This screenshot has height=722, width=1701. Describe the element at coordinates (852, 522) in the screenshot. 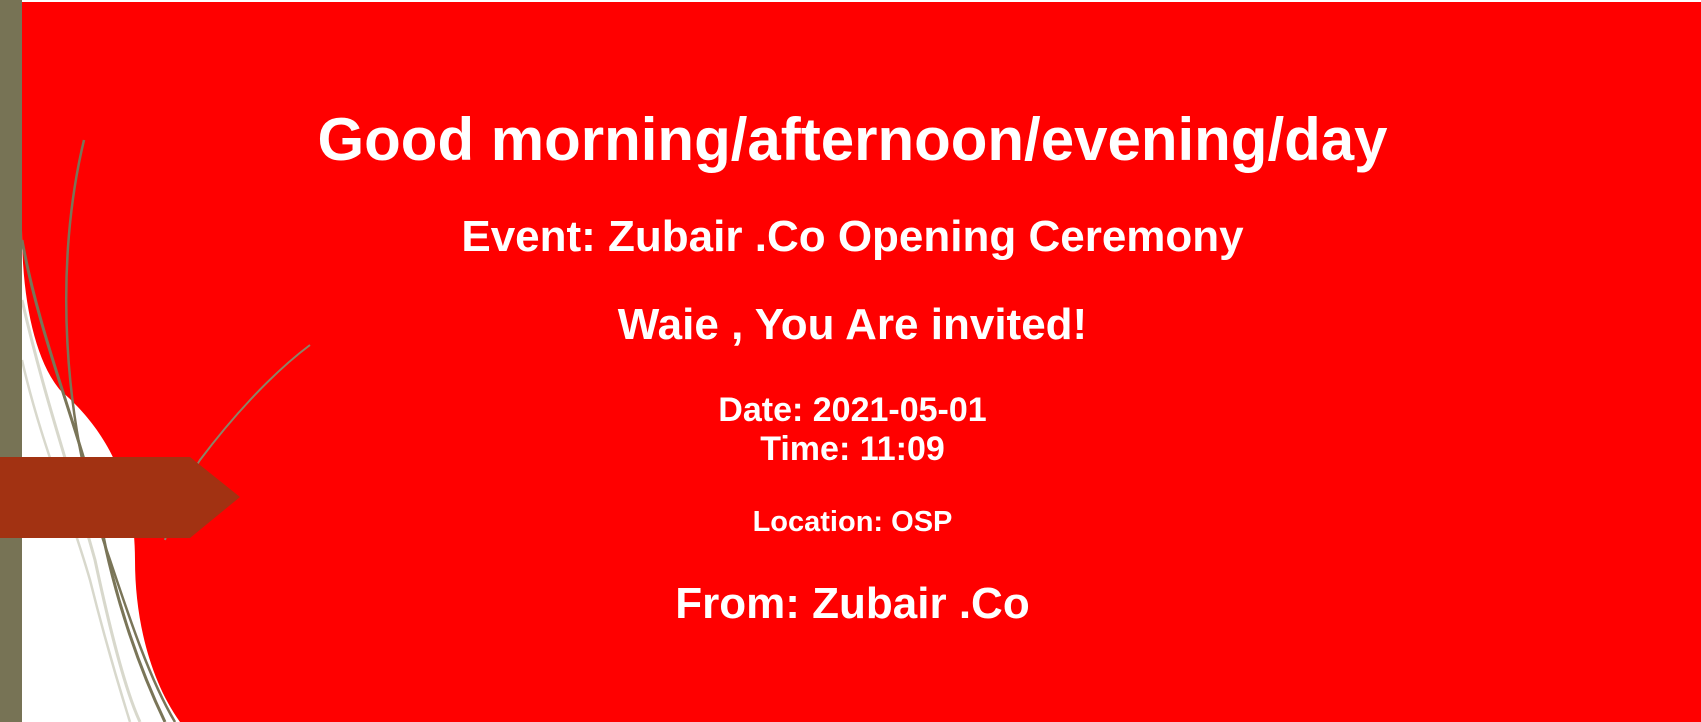

I see `event-location: Location: OSP` at that location.